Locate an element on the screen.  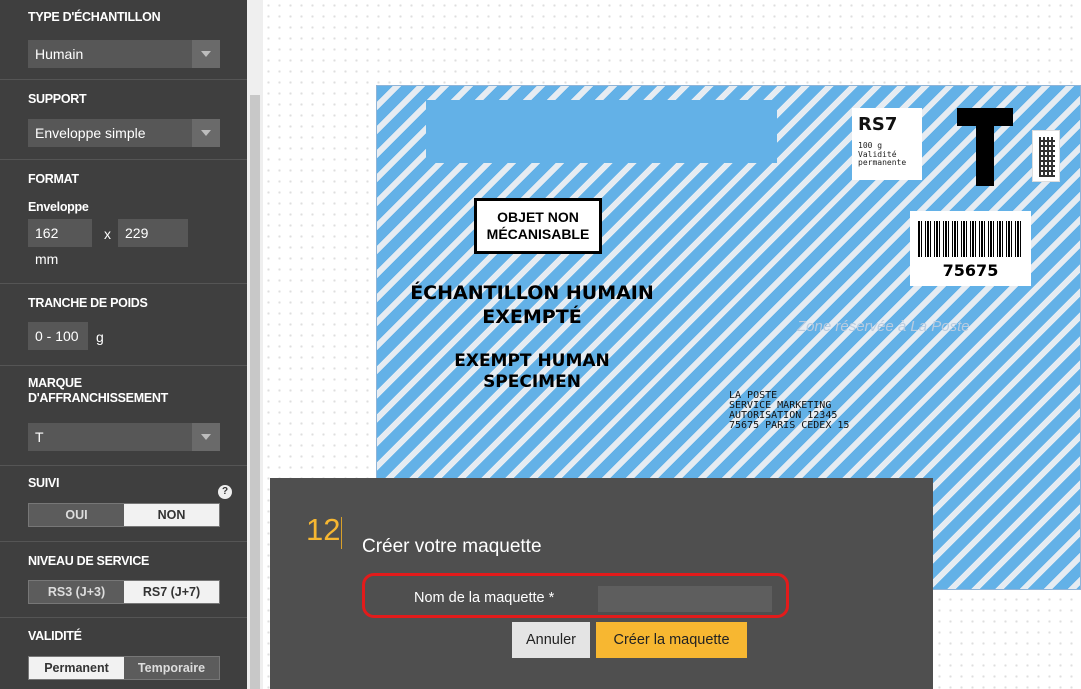
datamatrix-code is located at coordinates (1046, 156).